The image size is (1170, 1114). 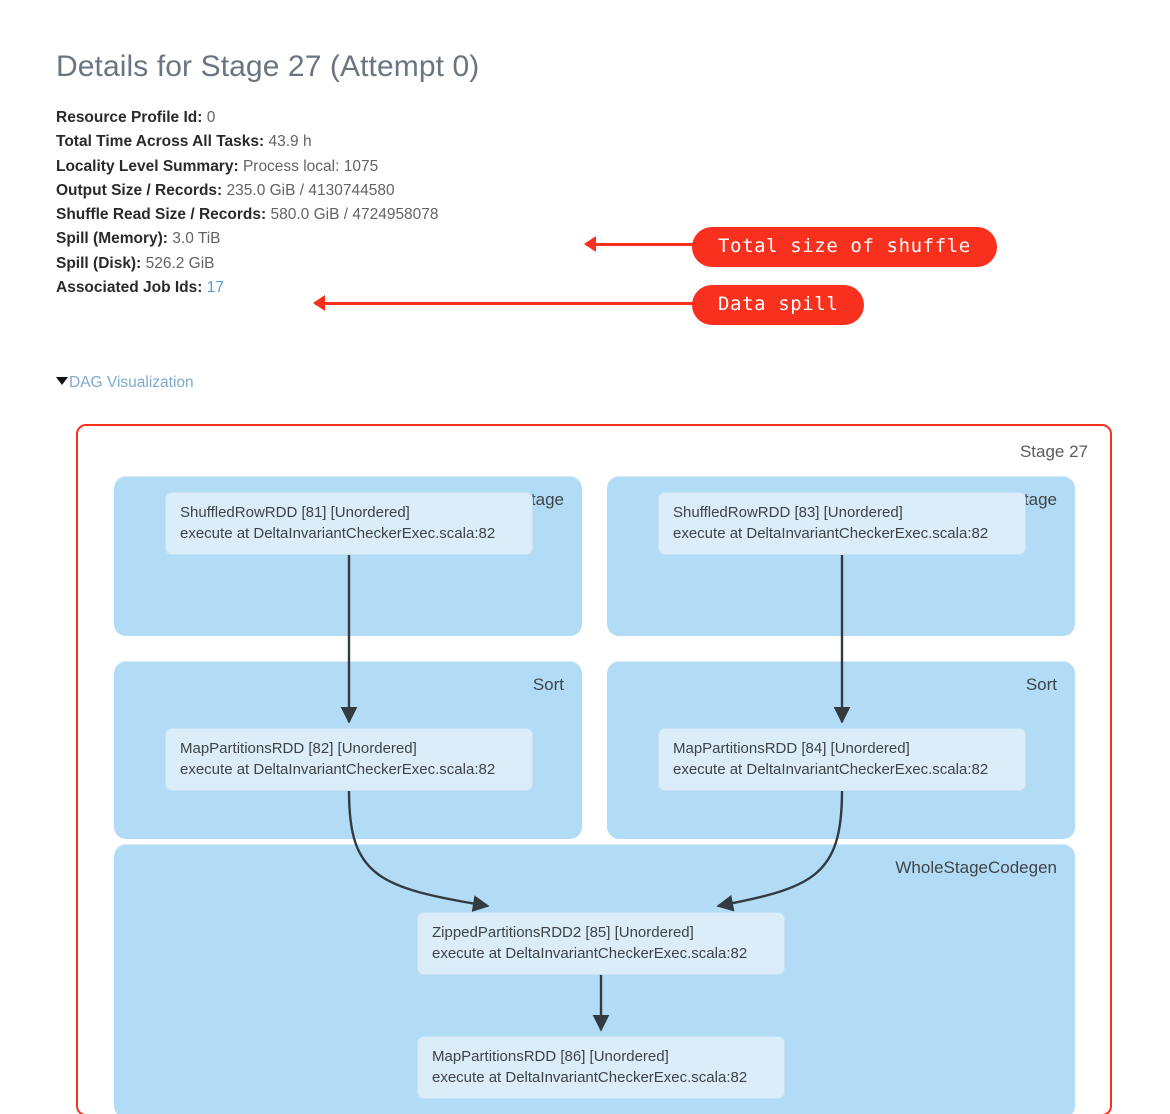 What do you see at coordinates (788, 512) in the screenshot?
I see `dag-node-title: ShuffledRowRDD [83] [Unordered]` at bounding box center [788, 512].